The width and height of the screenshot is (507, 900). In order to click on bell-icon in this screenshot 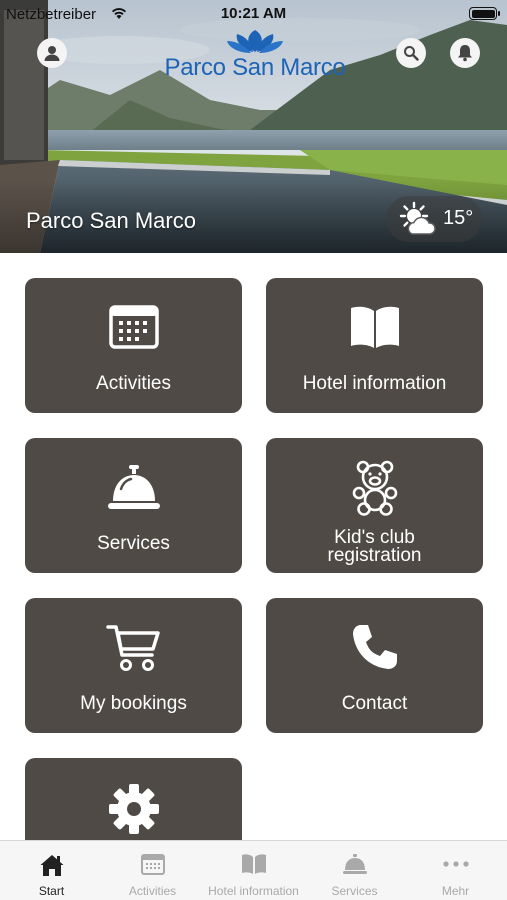, I will do `click(465, 53)`.